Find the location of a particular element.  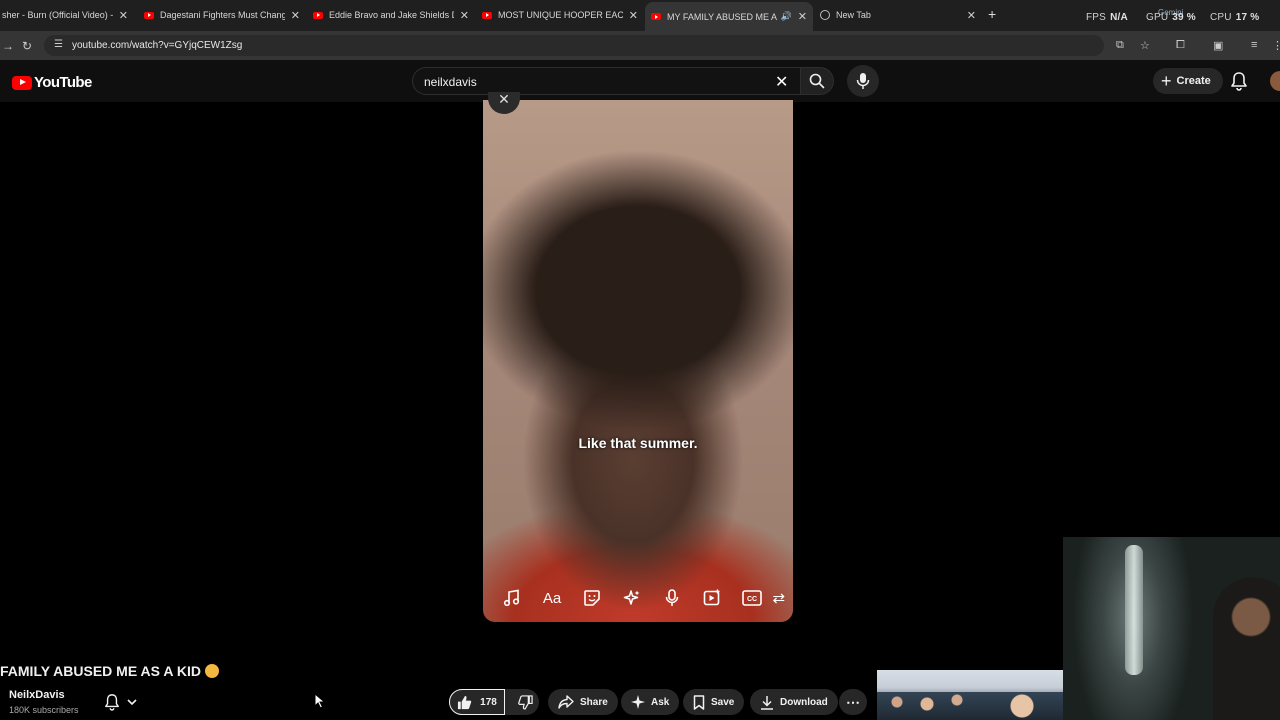

youtube-logo-text: YouTube is located at coordinates (63, 82).